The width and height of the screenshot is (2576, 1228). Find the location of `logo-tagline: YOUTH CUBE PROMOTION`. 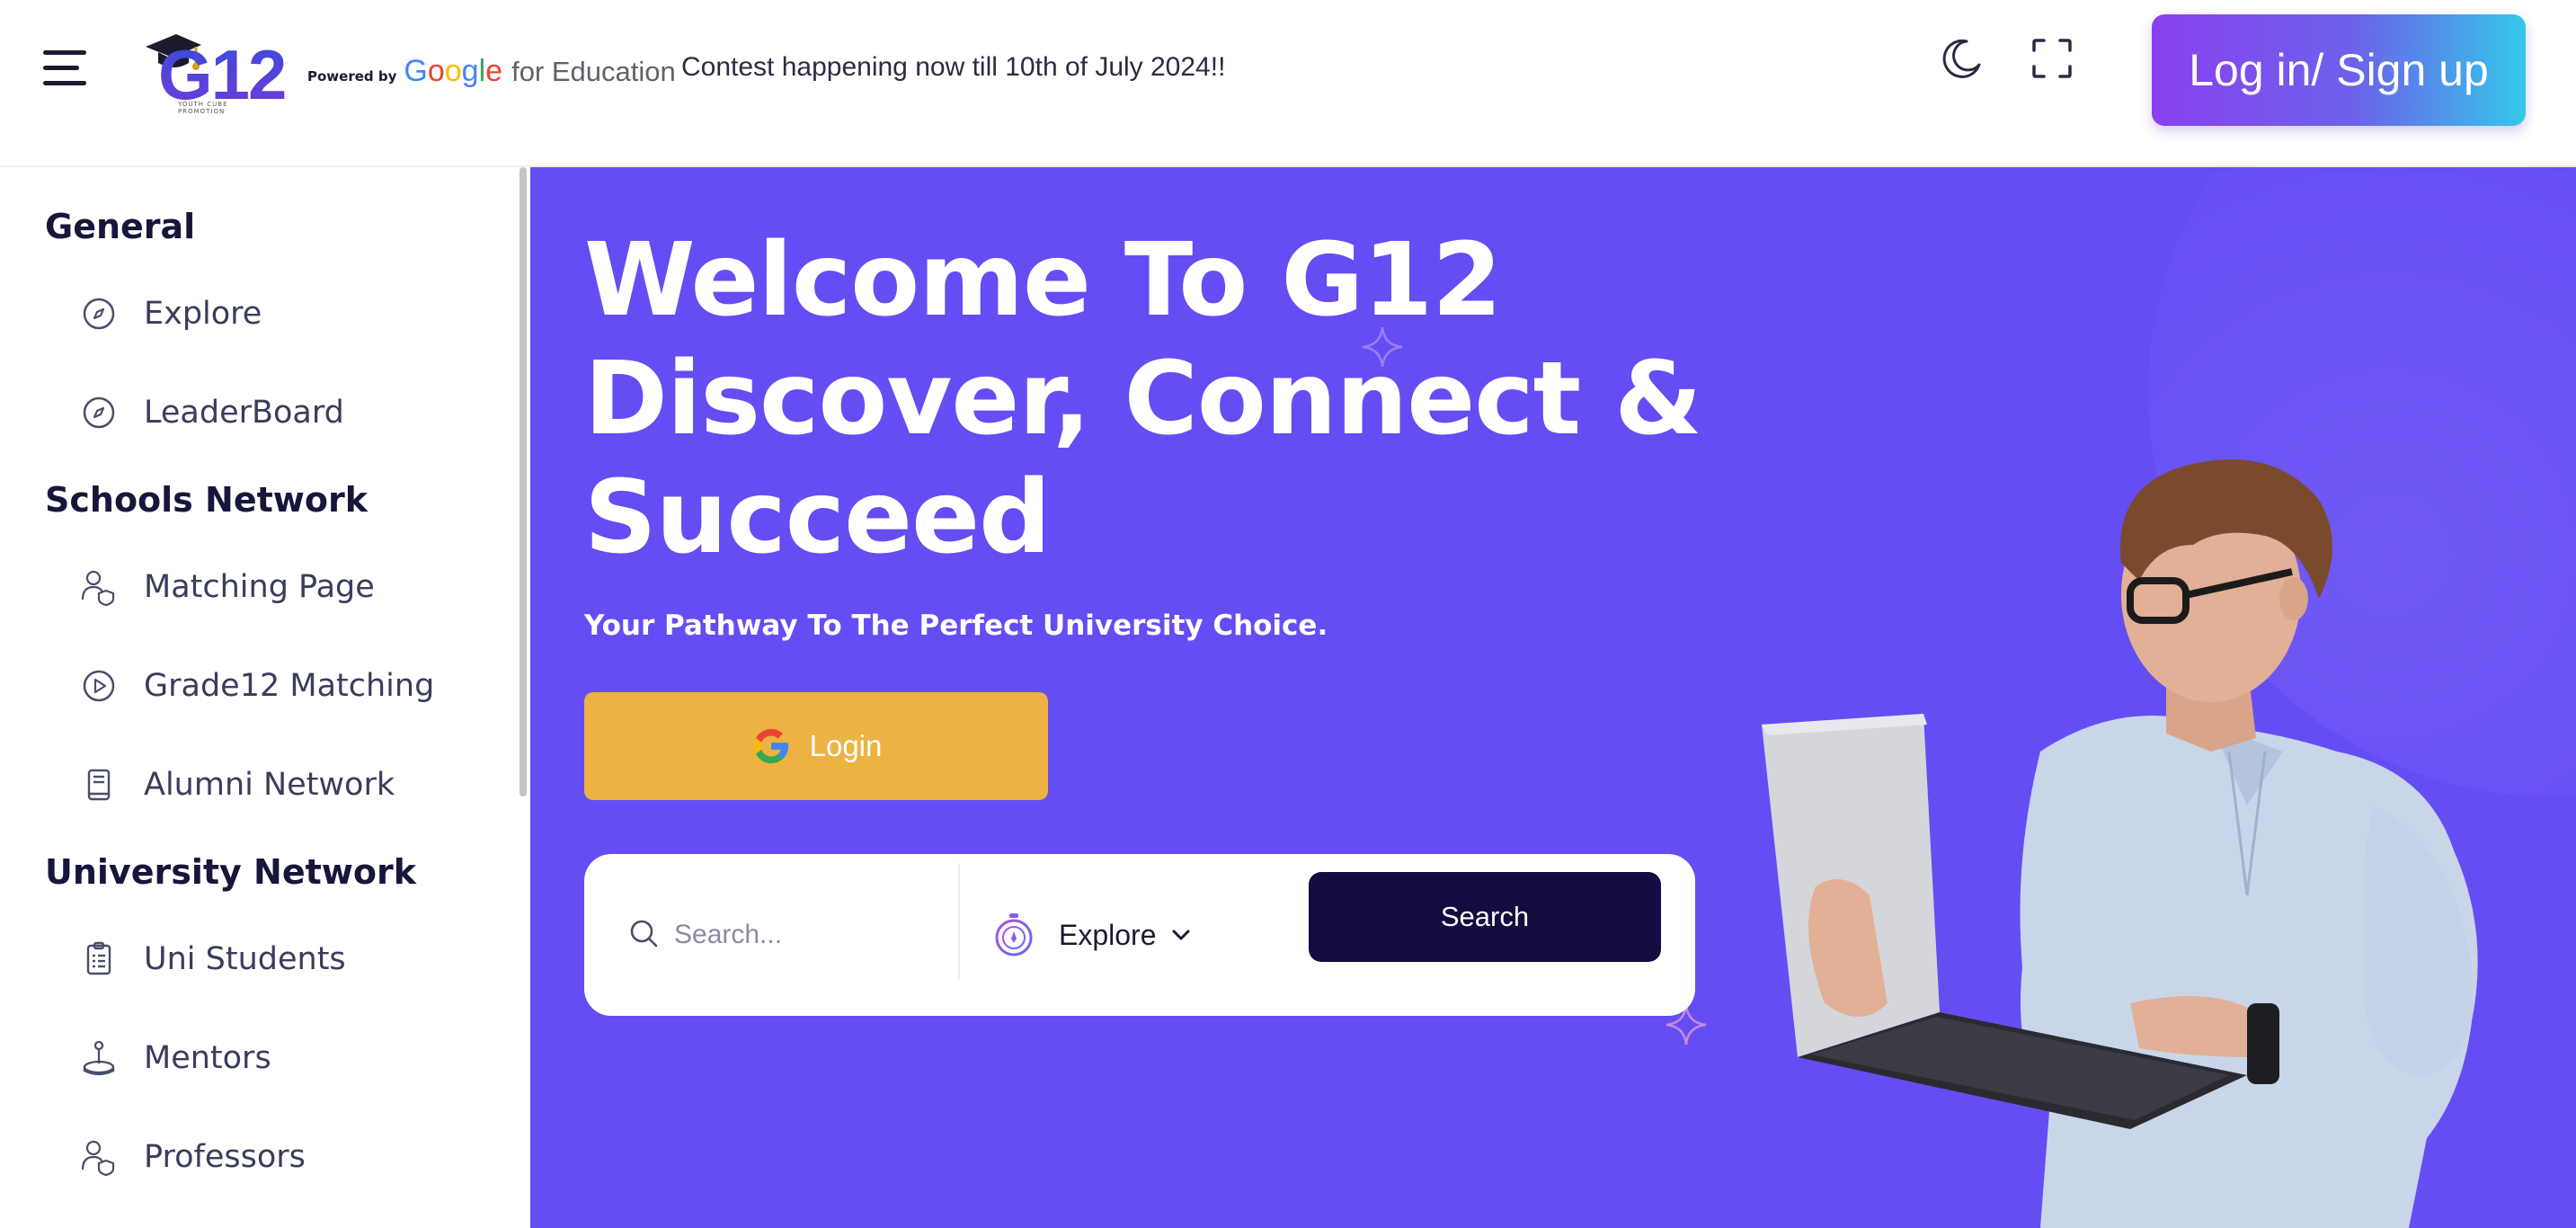

logo-tagline: YOUTH CUBE PROMOTION is located at coordinates (203, 108).